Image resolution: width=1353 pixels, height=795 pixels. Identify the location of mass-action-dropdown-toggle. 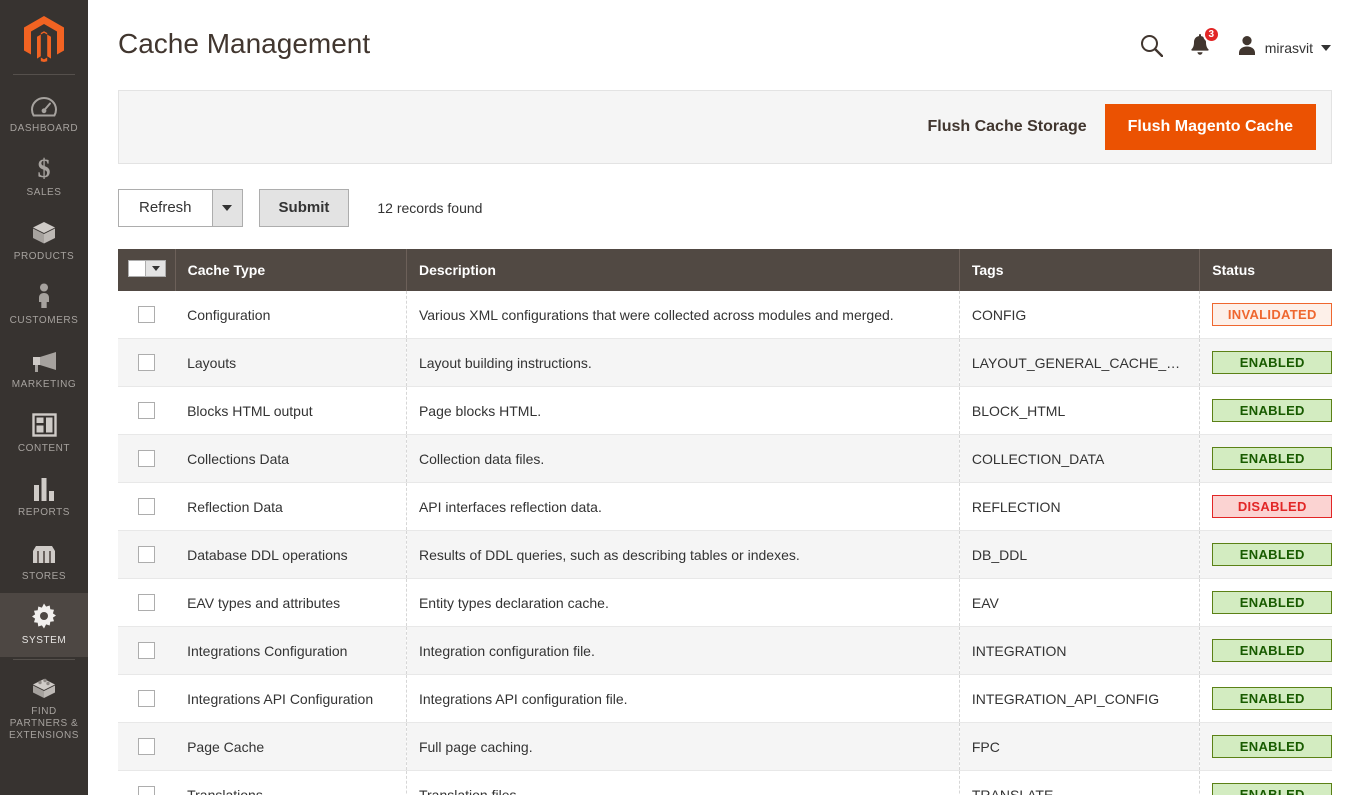
(227, 208).